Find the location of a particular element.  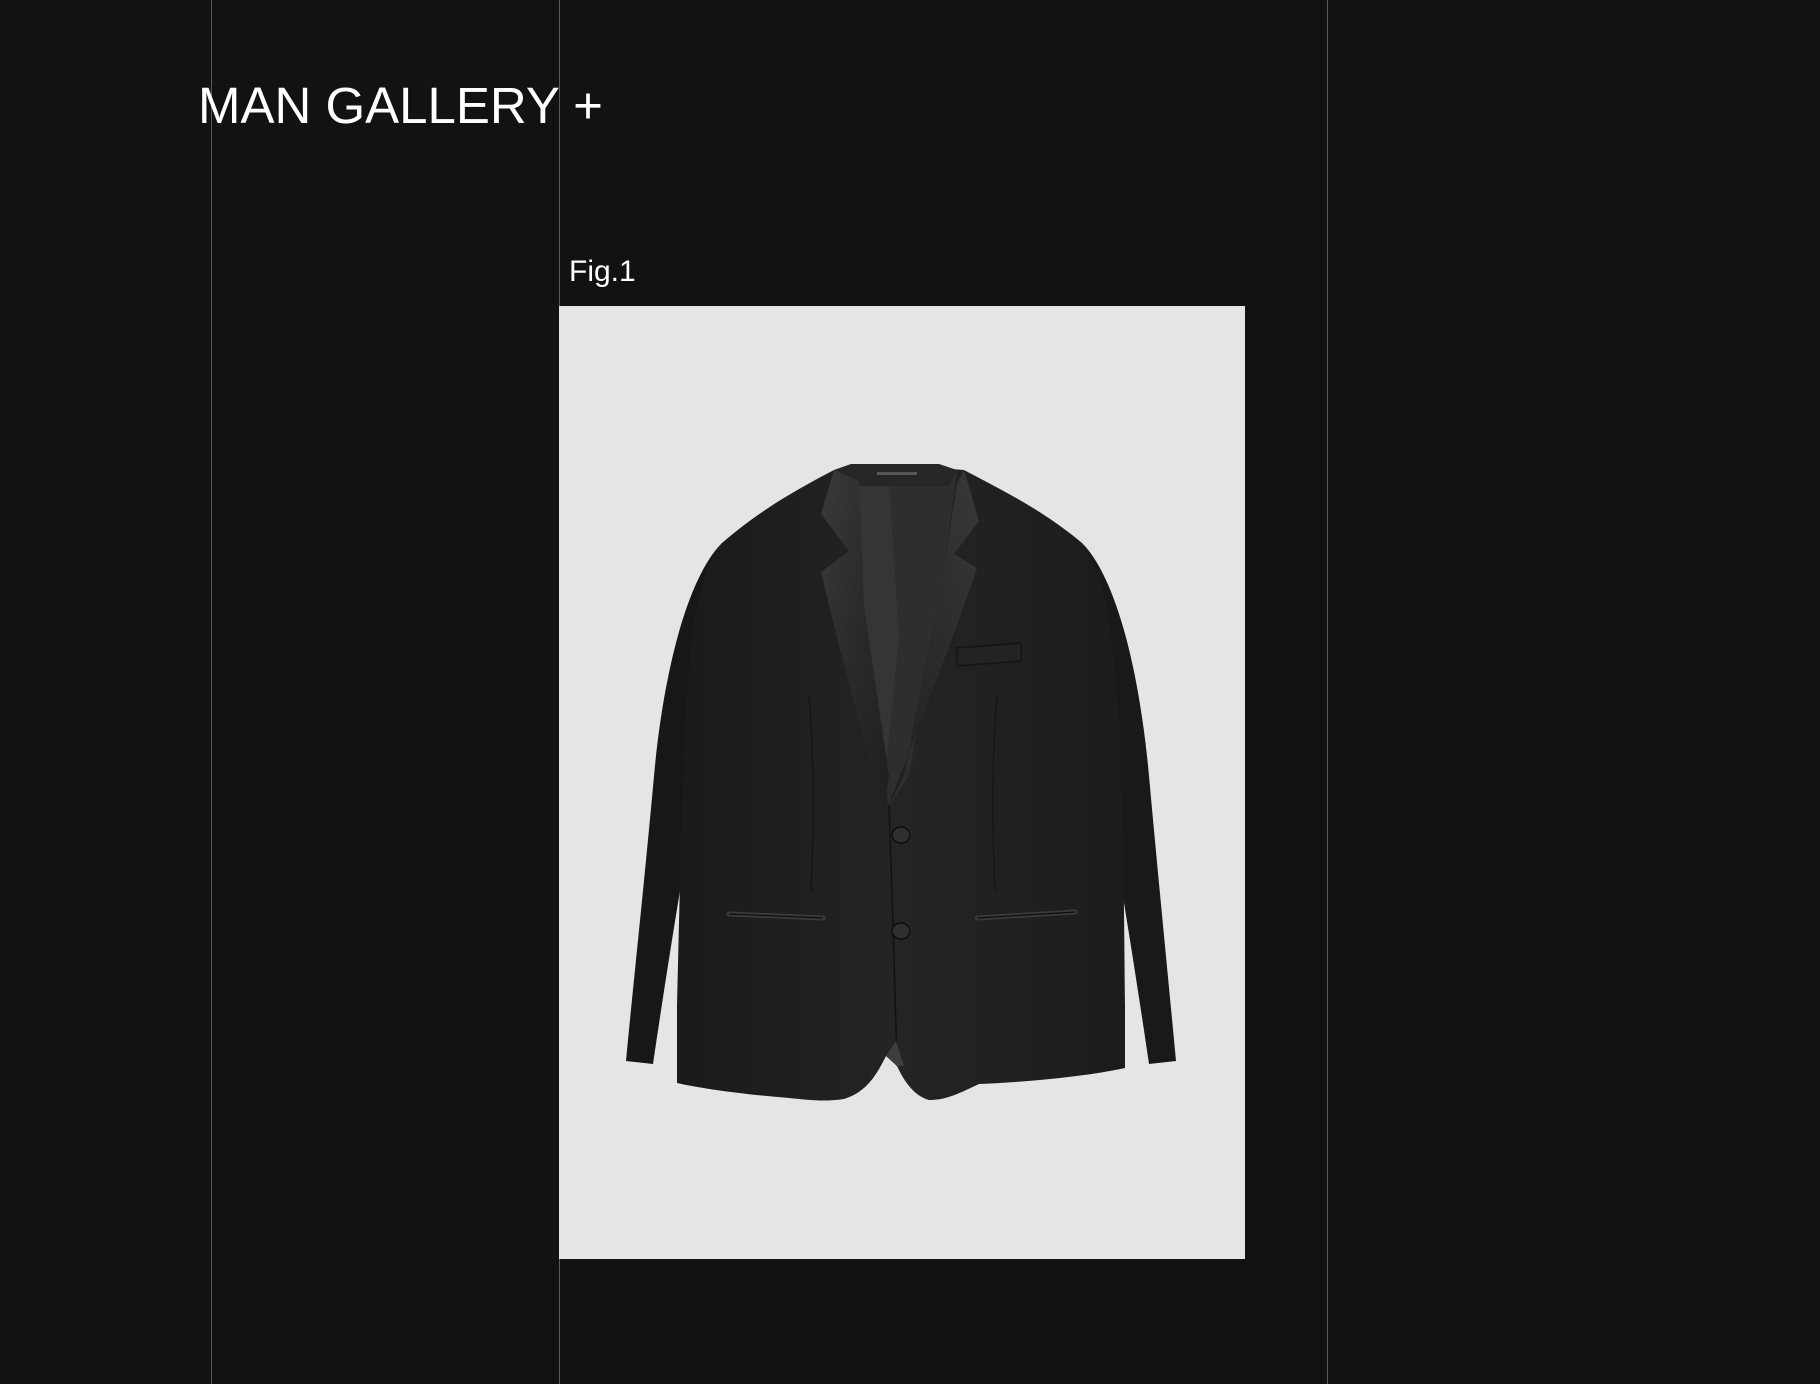

grid-divider-left is located at coordinates (211, 692).